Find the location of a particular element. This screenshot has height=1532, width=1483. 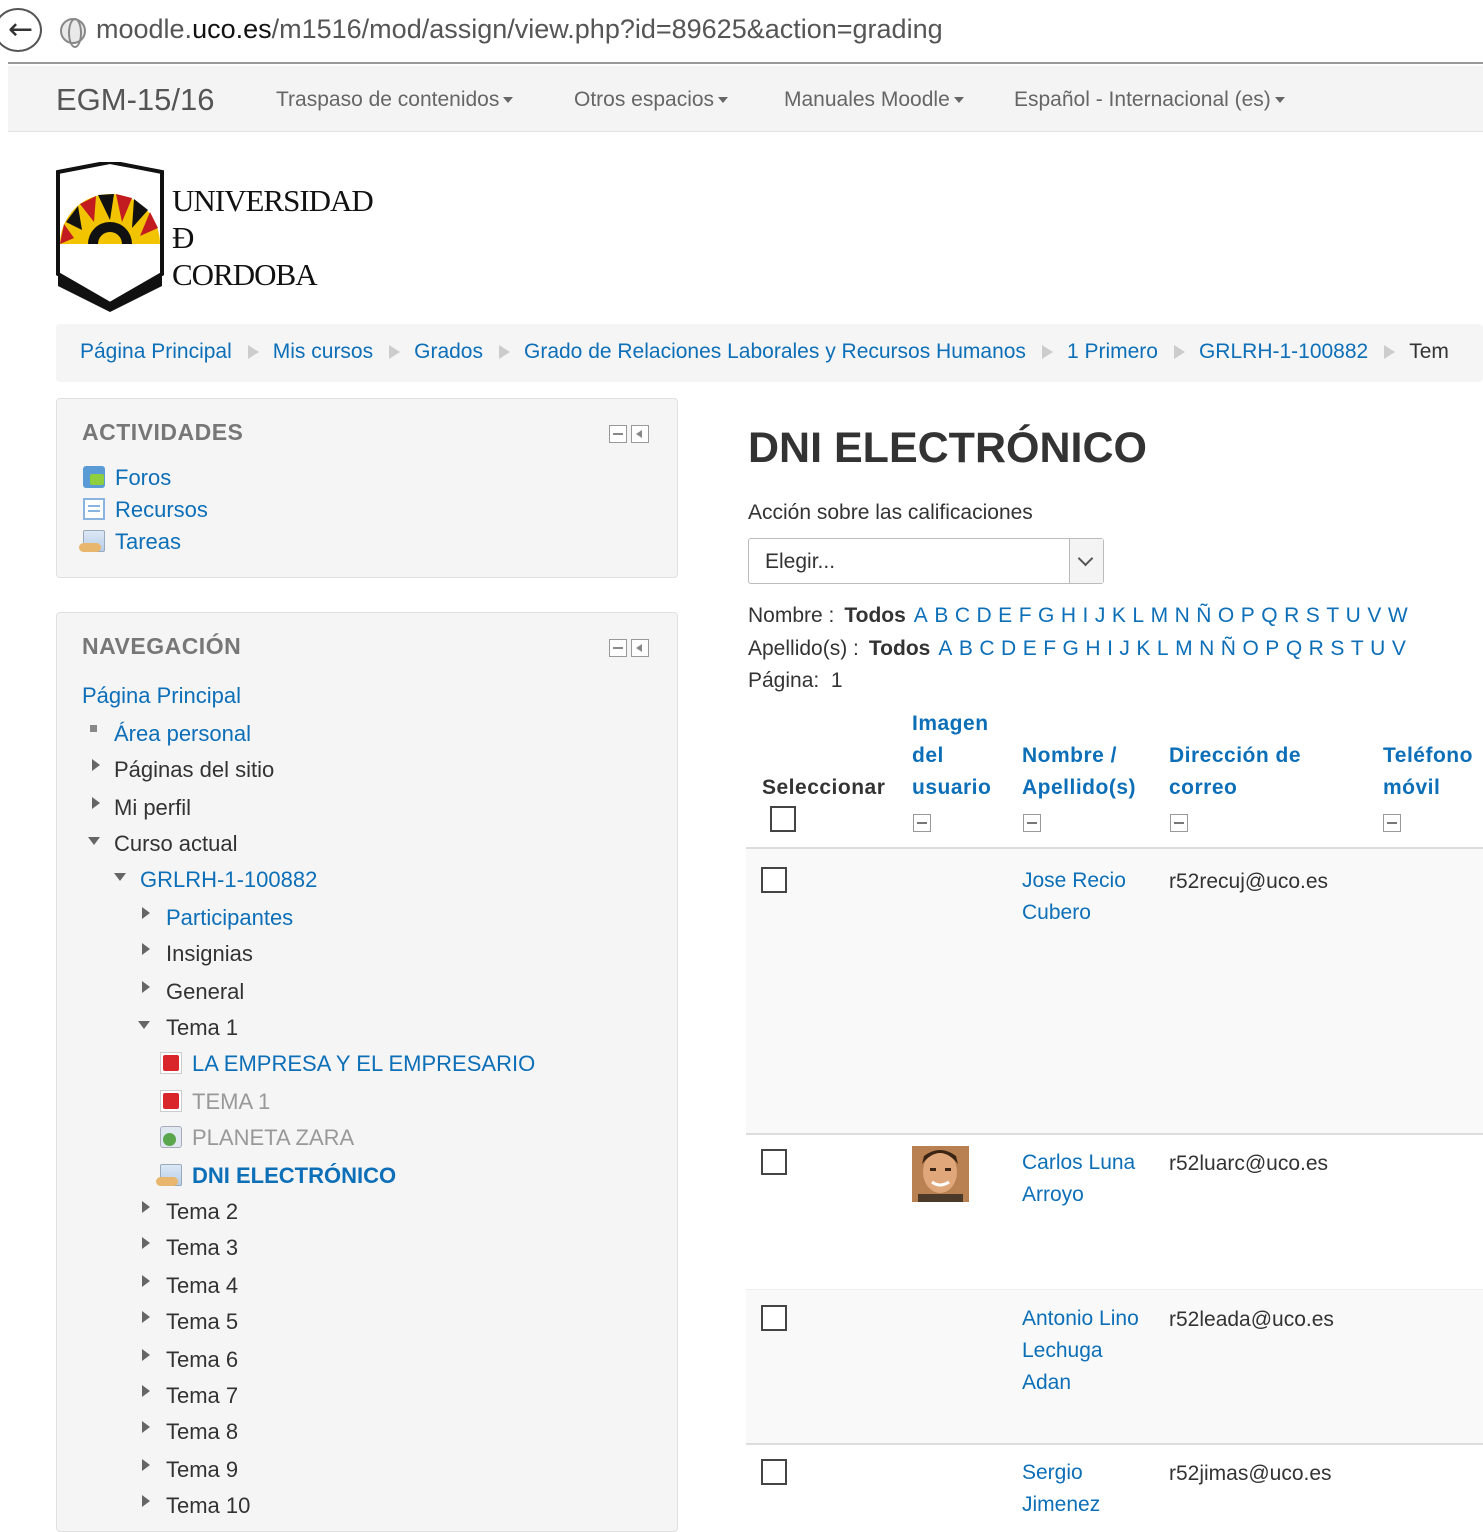

filter-letter-k: K is located at coordinates (1119, 615).